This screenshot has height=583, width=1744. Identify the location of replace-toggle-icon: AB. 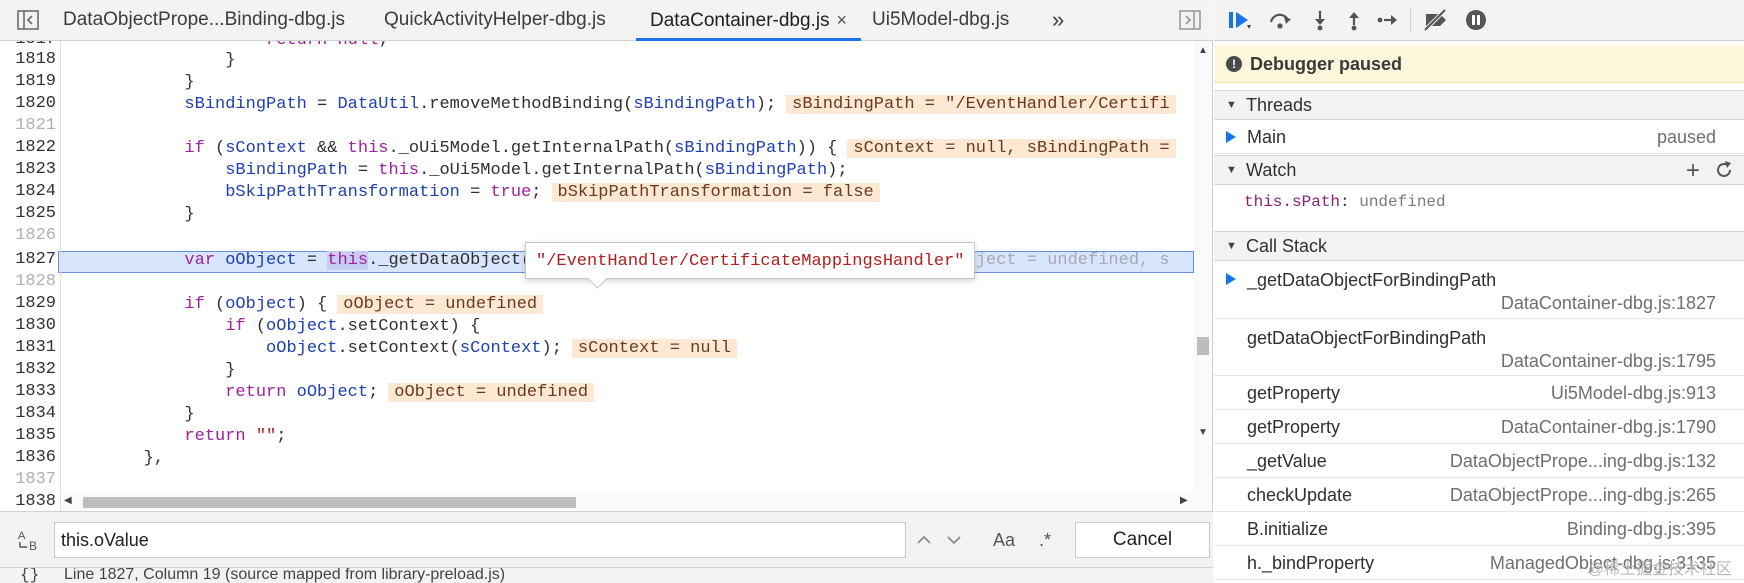
(29, 540).